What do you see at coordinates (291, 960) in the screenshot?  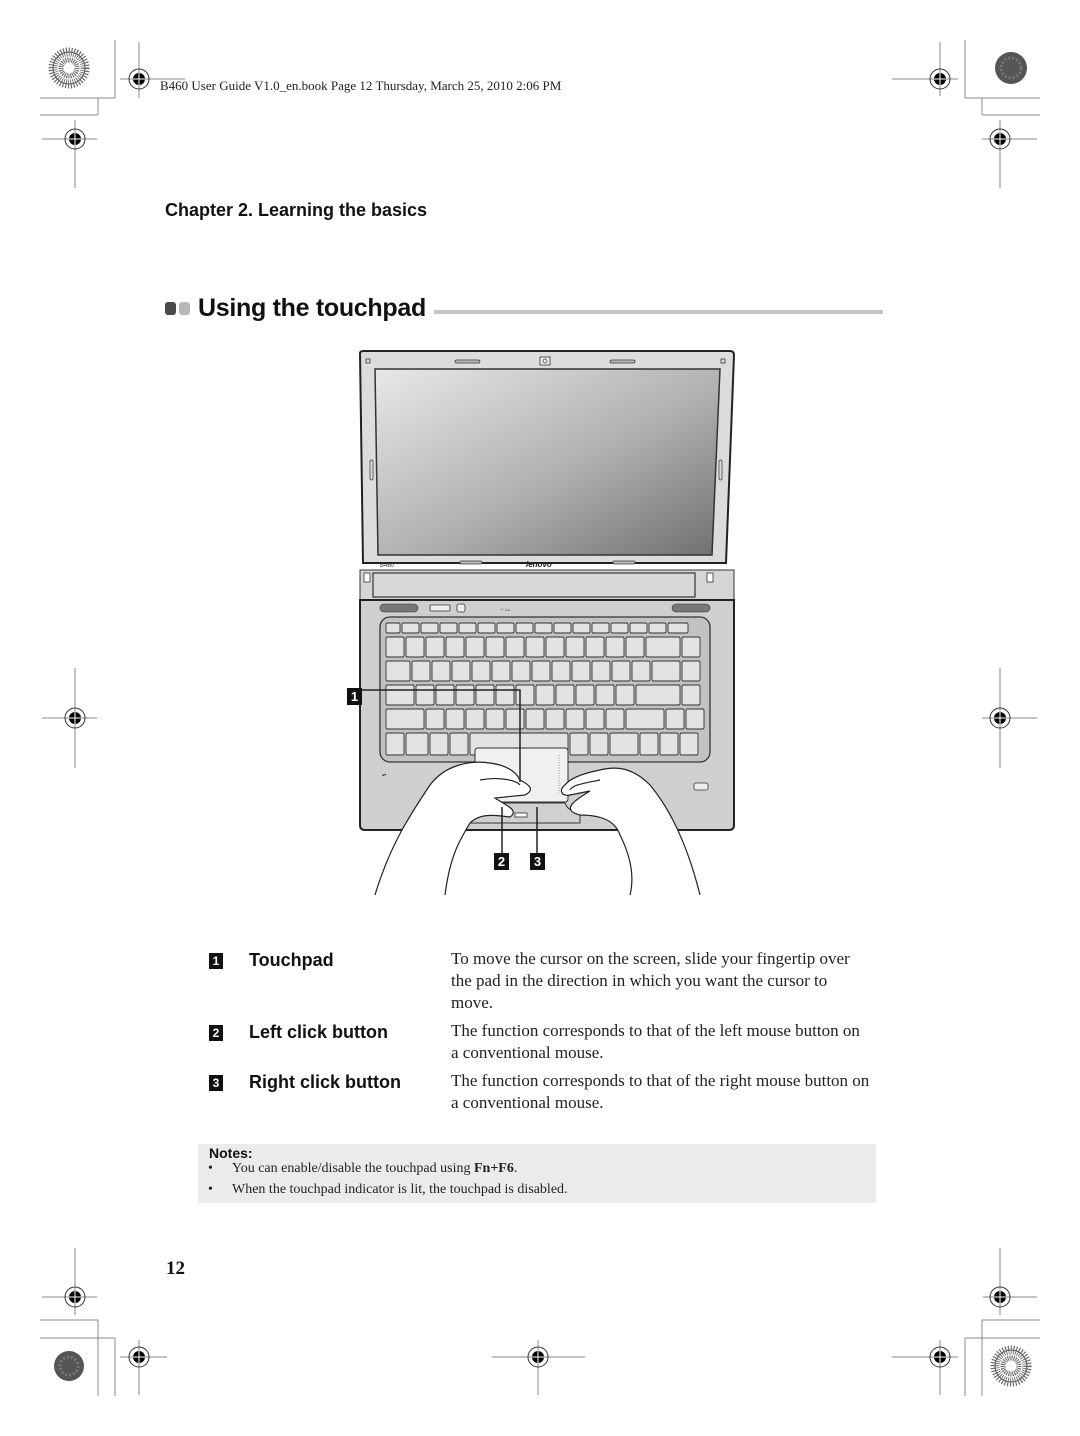 I see `item-label: Touchpad` at bounding box center [291, 960].